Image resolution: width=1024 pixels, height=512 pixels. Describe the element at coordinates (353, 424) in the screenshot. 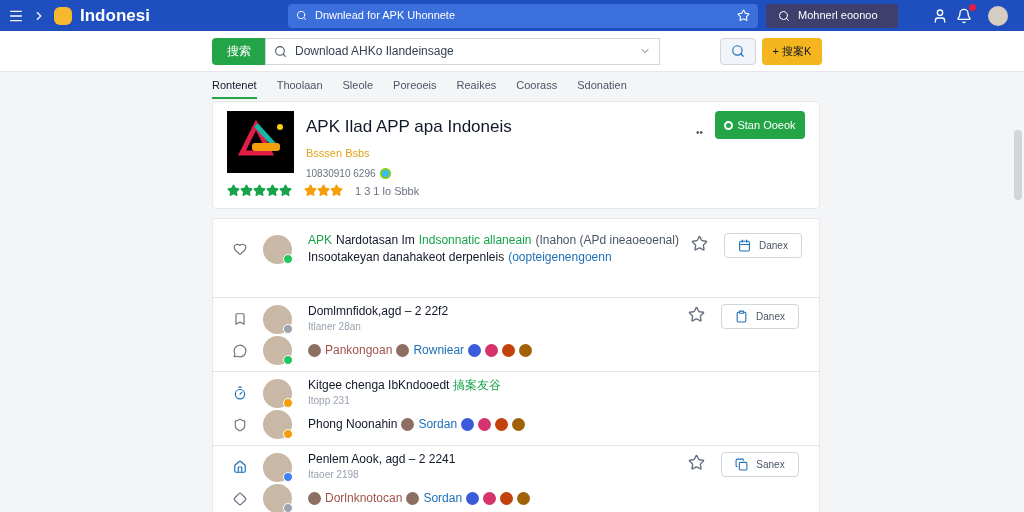

I see `post-text: Phong Noonahin` at that location.